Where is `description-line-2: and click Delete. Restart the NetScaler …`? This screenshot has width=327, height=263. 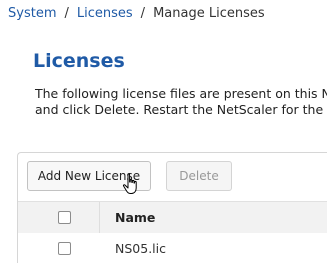
description-line-2: and click Delete. Restart the NetScaler … is located at coordinates (181, 109).